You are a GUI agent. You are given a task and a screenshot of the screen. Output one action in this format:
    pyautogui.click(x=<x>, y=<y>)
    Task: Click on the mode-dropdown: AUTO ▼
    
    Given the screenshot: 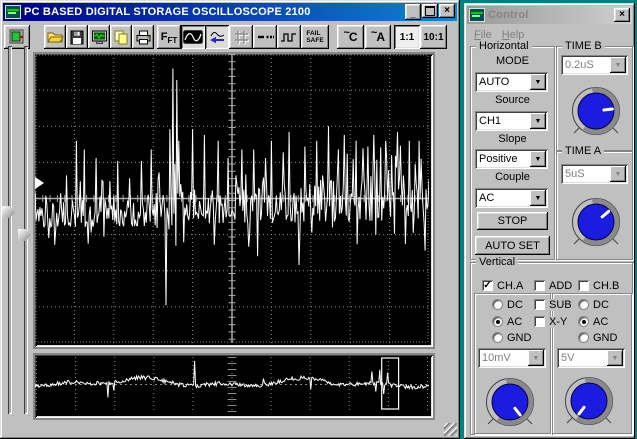 What is the action you would take?
    pyautogui.click(x=511, y=82)
    